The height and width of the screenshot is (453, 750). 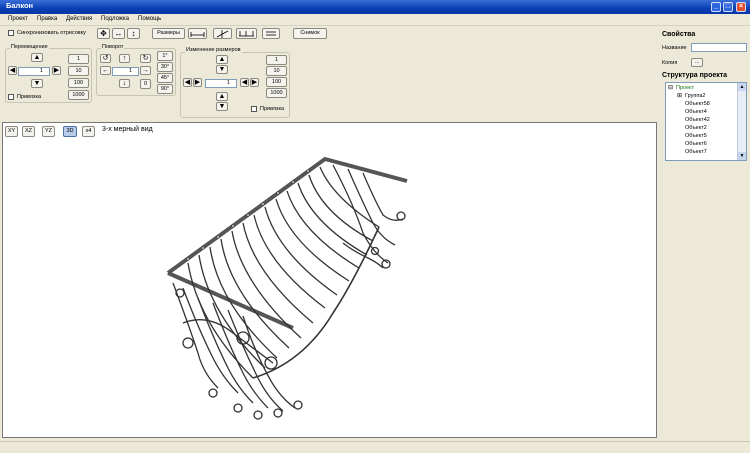 I want to click on sync-checkbox, so click(x=11, y=33).